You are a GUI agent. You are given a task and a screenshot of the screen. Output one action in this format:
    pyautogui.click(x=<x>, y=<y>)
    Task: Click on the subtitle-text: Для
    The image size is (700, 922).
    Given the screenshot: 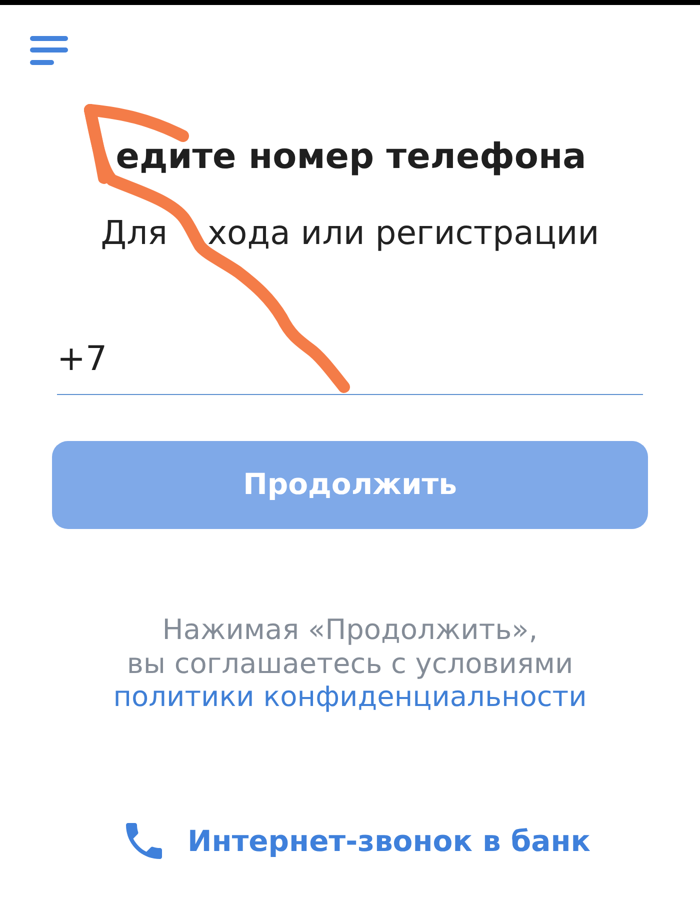 What is the action you would take?
    pyautogui.click(x=134, y=233)
    